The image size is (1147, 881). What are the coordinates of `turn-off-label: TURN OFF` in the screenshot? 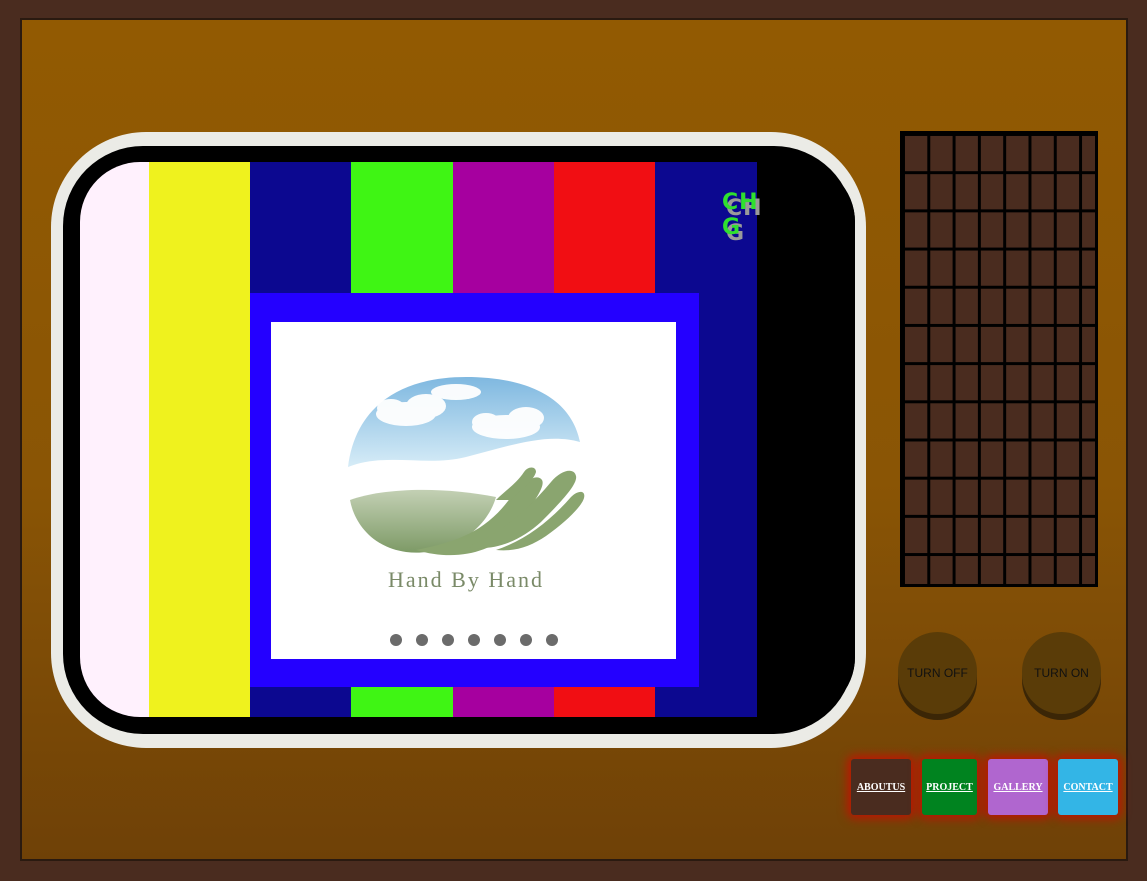 It's located at (937, 673).